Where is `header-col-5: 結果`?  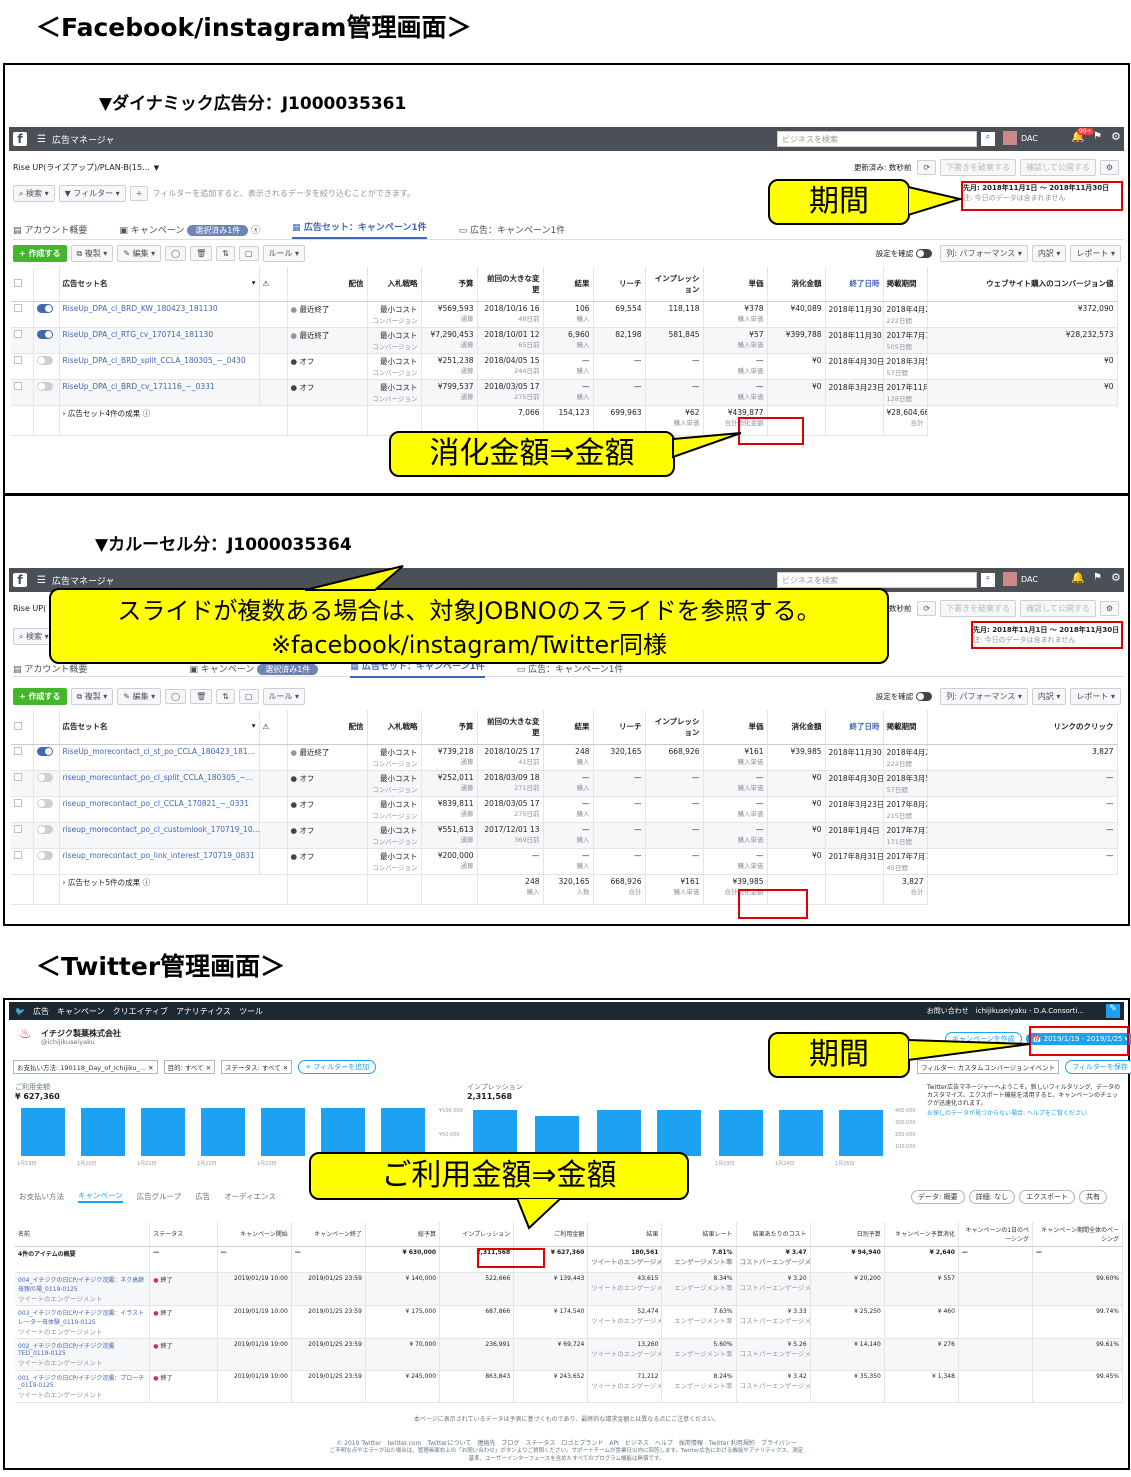
header-col-5: 結果 is located at coordinates (568, 284).